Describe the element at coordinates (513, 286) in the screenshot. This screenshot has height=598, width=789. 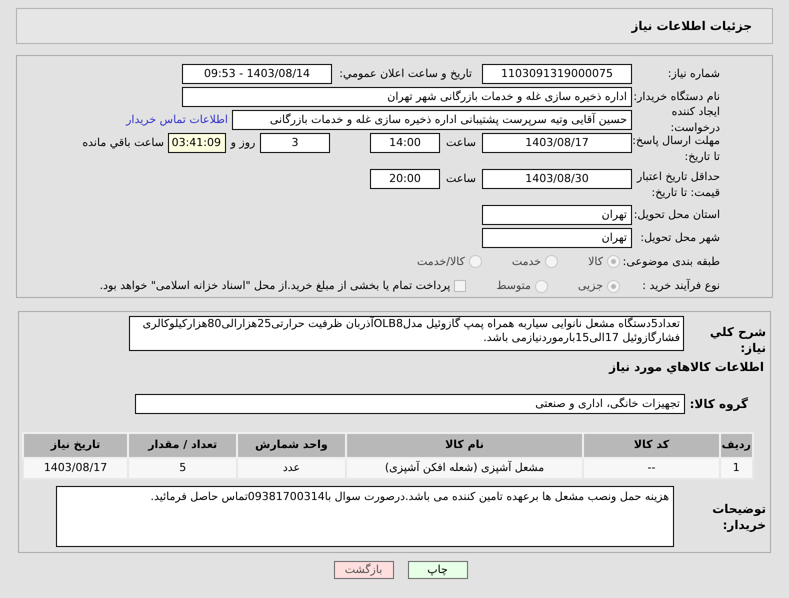
I see `radio-label: متوسط` at that location.